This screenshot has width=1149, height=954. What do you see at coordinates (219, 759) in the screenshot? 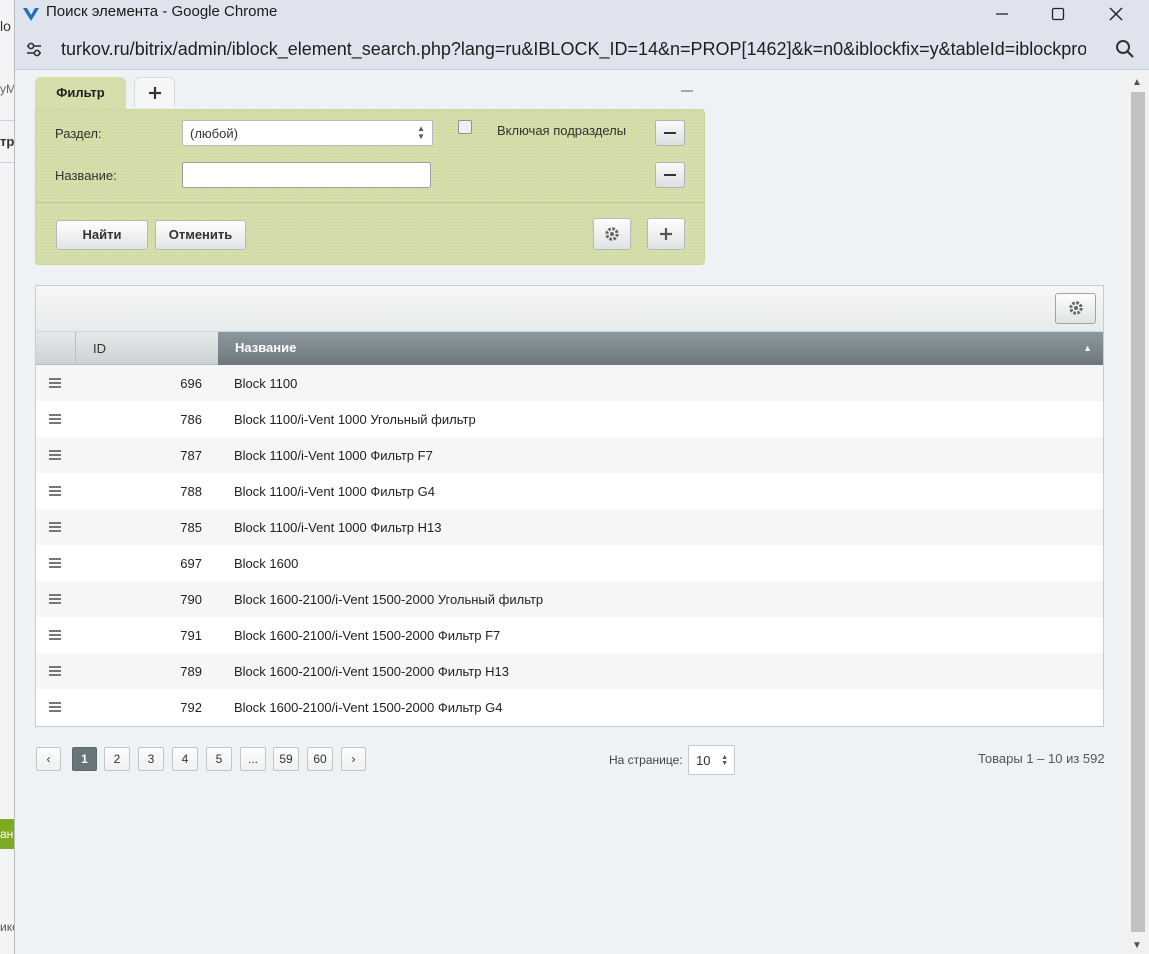
I see `page-button: 5` at bounding box center [219, 759].